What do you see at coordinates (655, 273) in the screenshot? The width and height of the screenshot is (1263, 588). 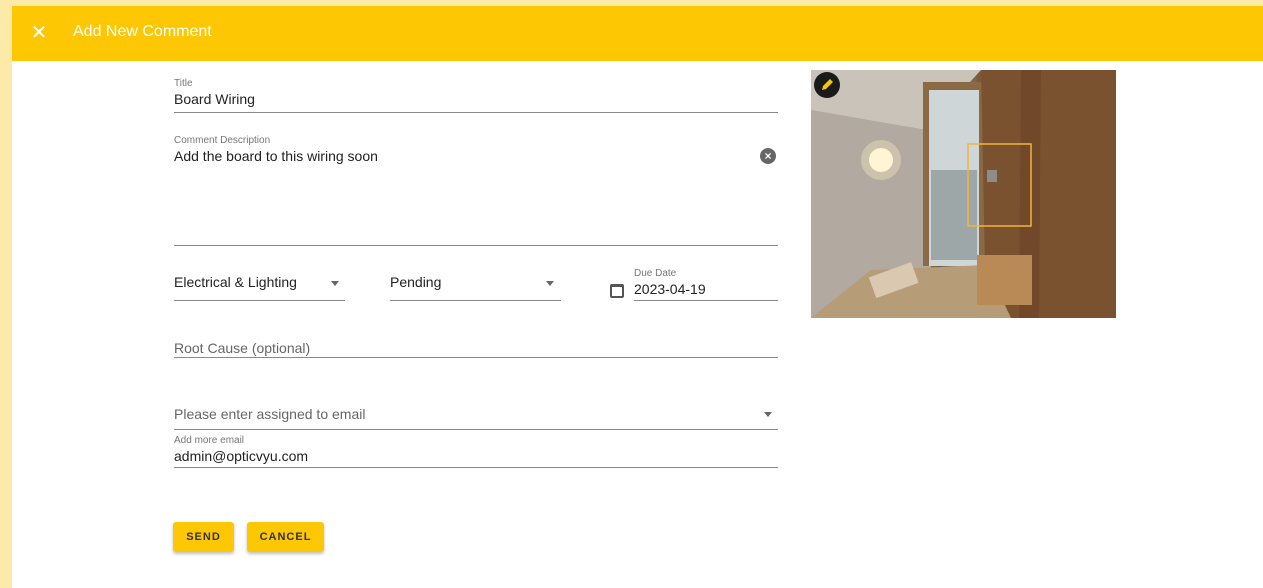 I see `due-date-label: Due Date` at bounding box center [655, 273].